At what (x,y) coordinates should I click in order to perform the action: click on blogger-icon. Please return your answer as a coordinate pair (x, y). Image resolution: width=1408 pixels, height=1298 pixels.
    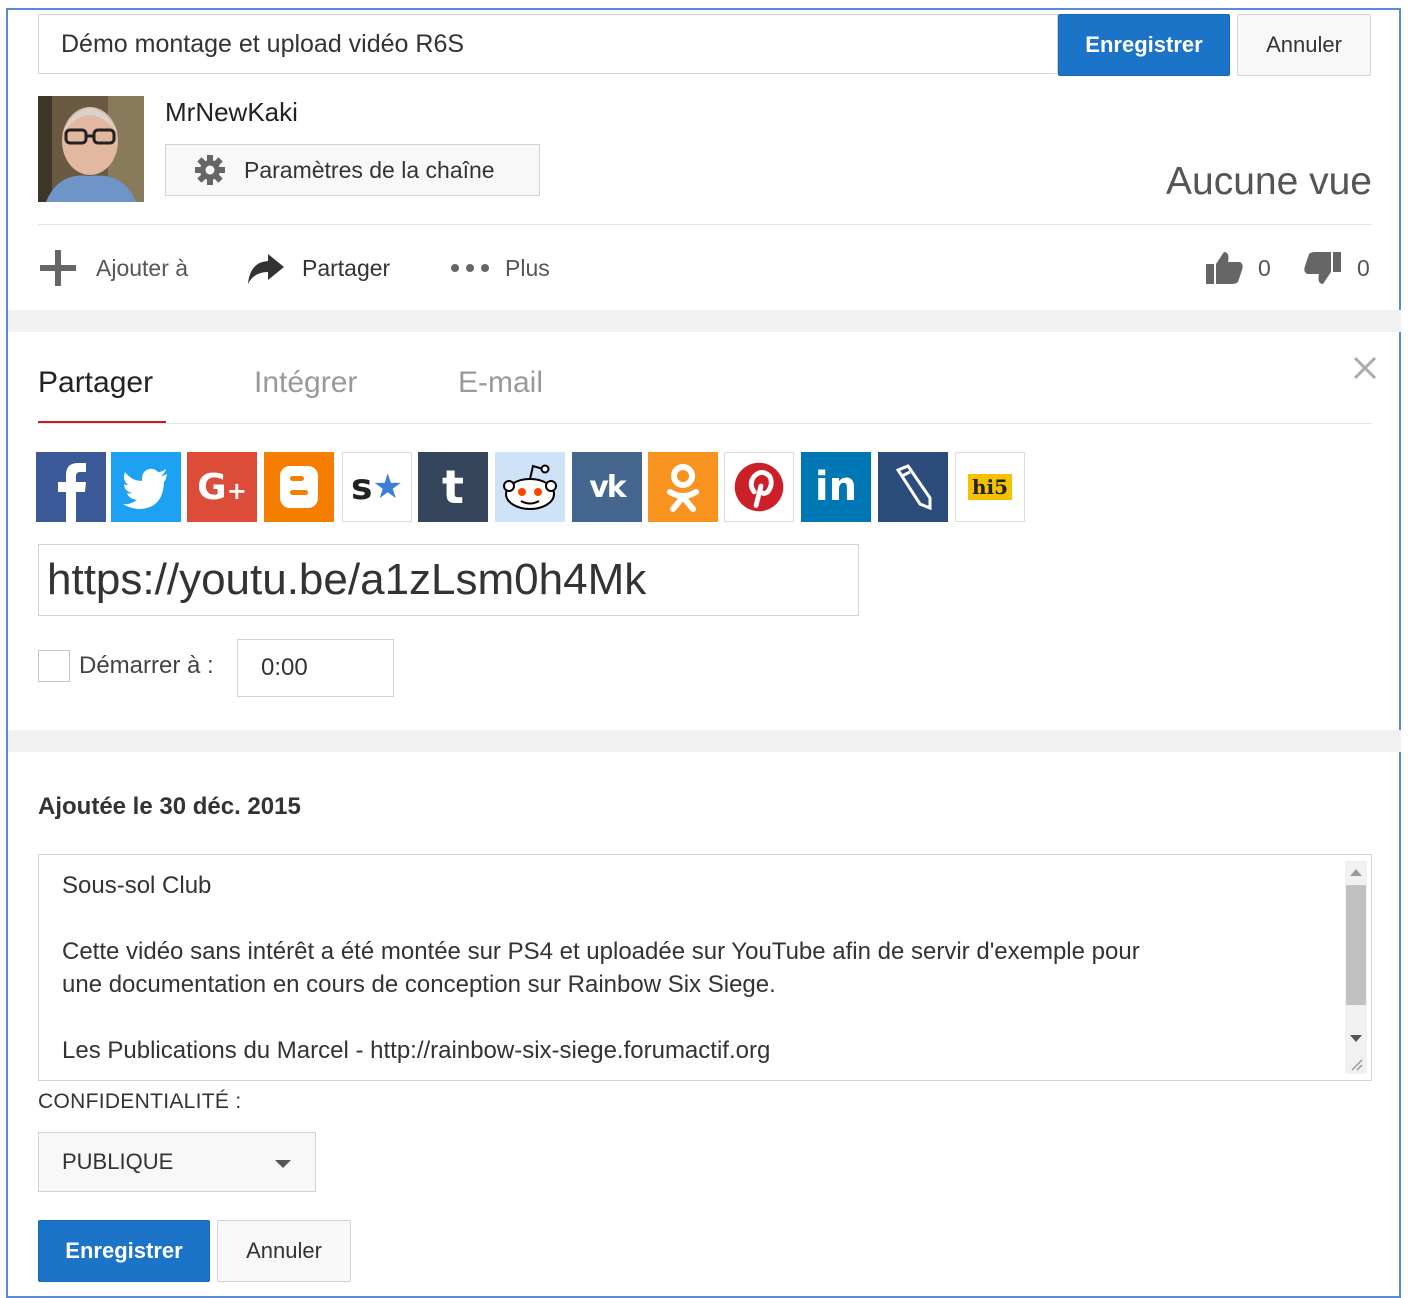
    Looking at the image, I should click on (299, 487).